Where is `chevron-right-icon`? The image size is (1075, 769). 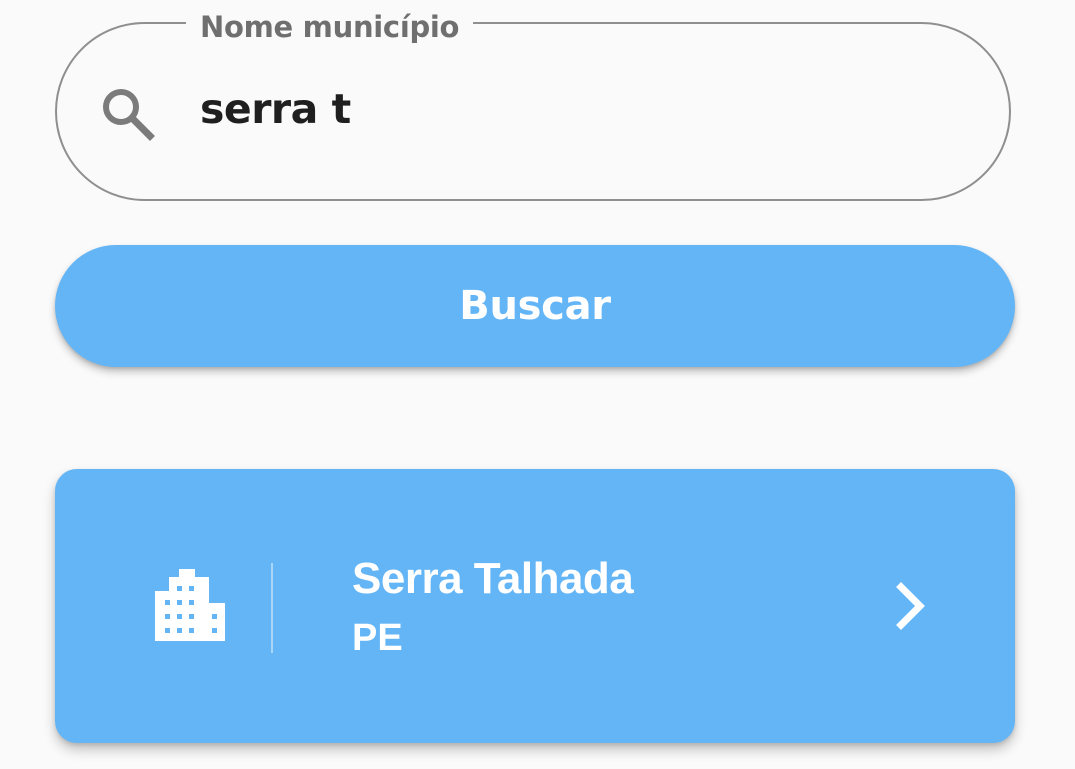
chevron-right-icon is located at coordinates (911, 606).